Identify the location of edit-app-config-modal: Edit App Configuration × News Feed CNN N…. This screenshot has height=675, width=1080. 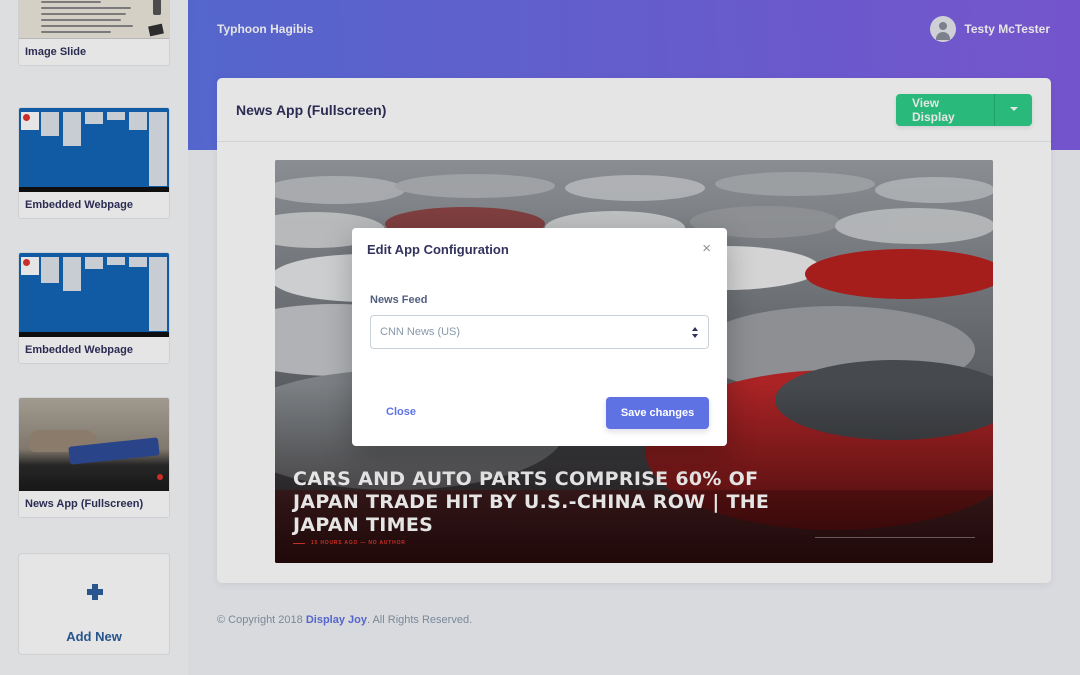
(539, 337).